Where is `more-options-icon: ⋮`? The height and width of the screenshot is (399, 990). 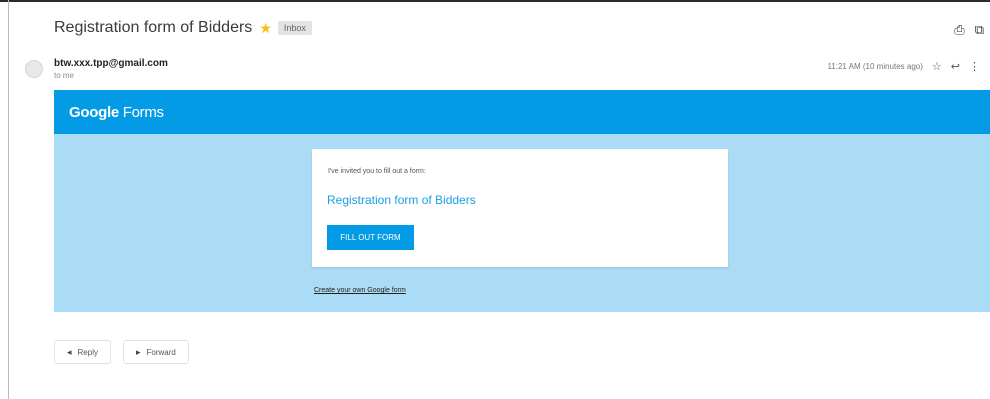
more-options-icon: ⋮ is located at coordinates (974, 66).